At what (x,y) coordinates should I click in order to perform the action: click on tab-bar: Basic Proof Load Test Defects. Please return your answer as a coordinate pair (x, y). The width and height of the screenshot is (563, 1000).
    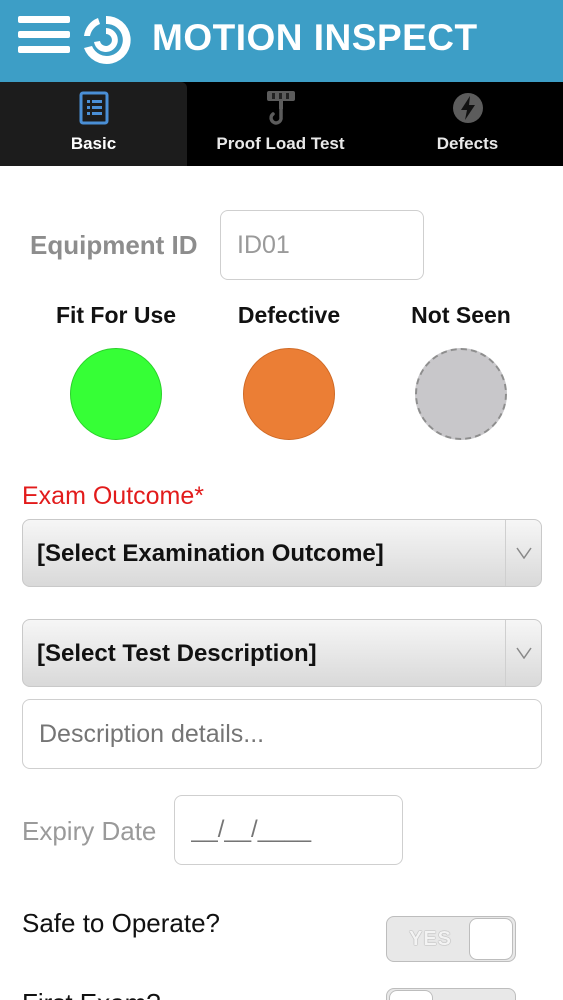
    Looking at the image, I should click on (281, 124).